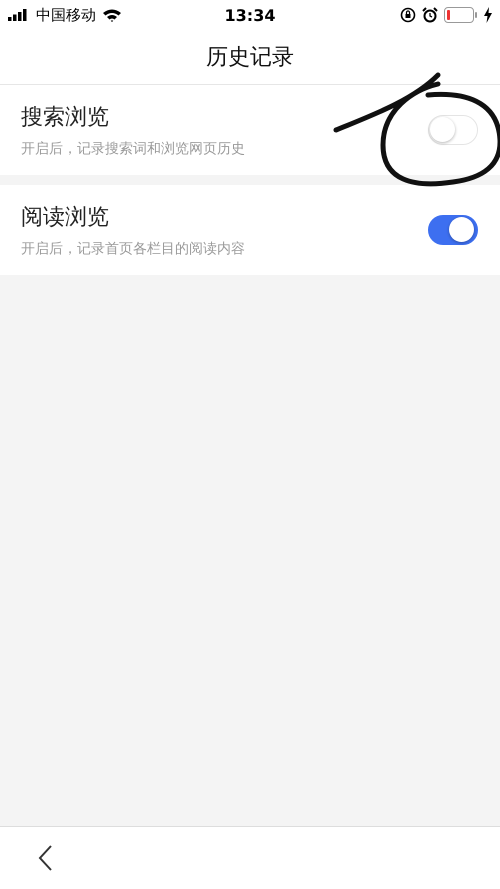 This screenshot has height=889, width=500. What do you see at coordinates (66, 15) in the screenshot?
I see `carrier-name: 中国移动` at bounding box center [66, 15].